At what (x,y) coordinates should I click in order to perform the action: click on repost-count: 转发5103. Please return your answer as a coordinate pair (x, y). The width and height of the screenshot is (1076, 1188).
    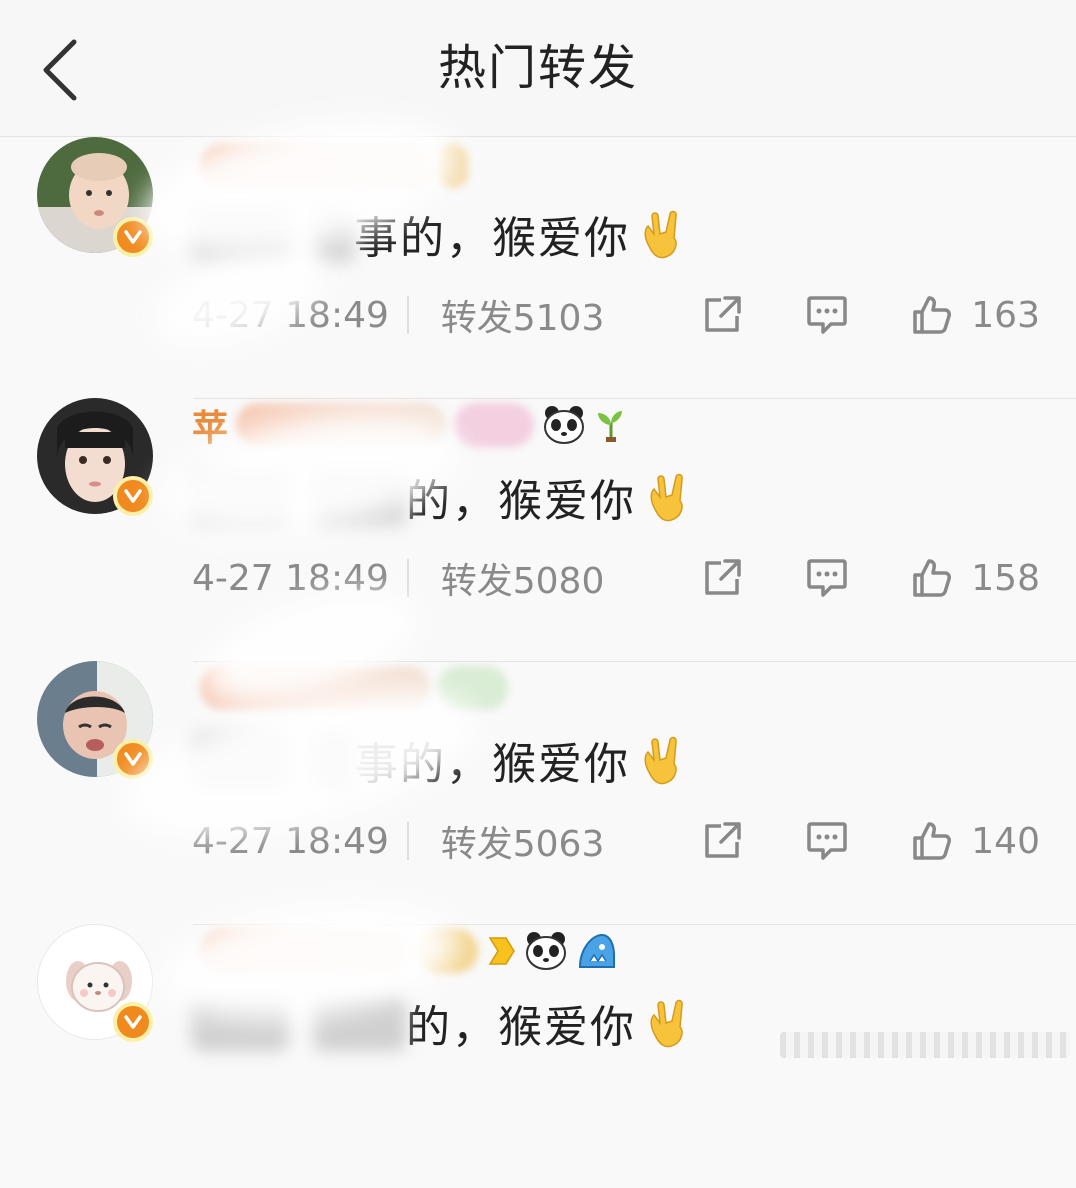
    Looking at the image, I should click on (560, 315).